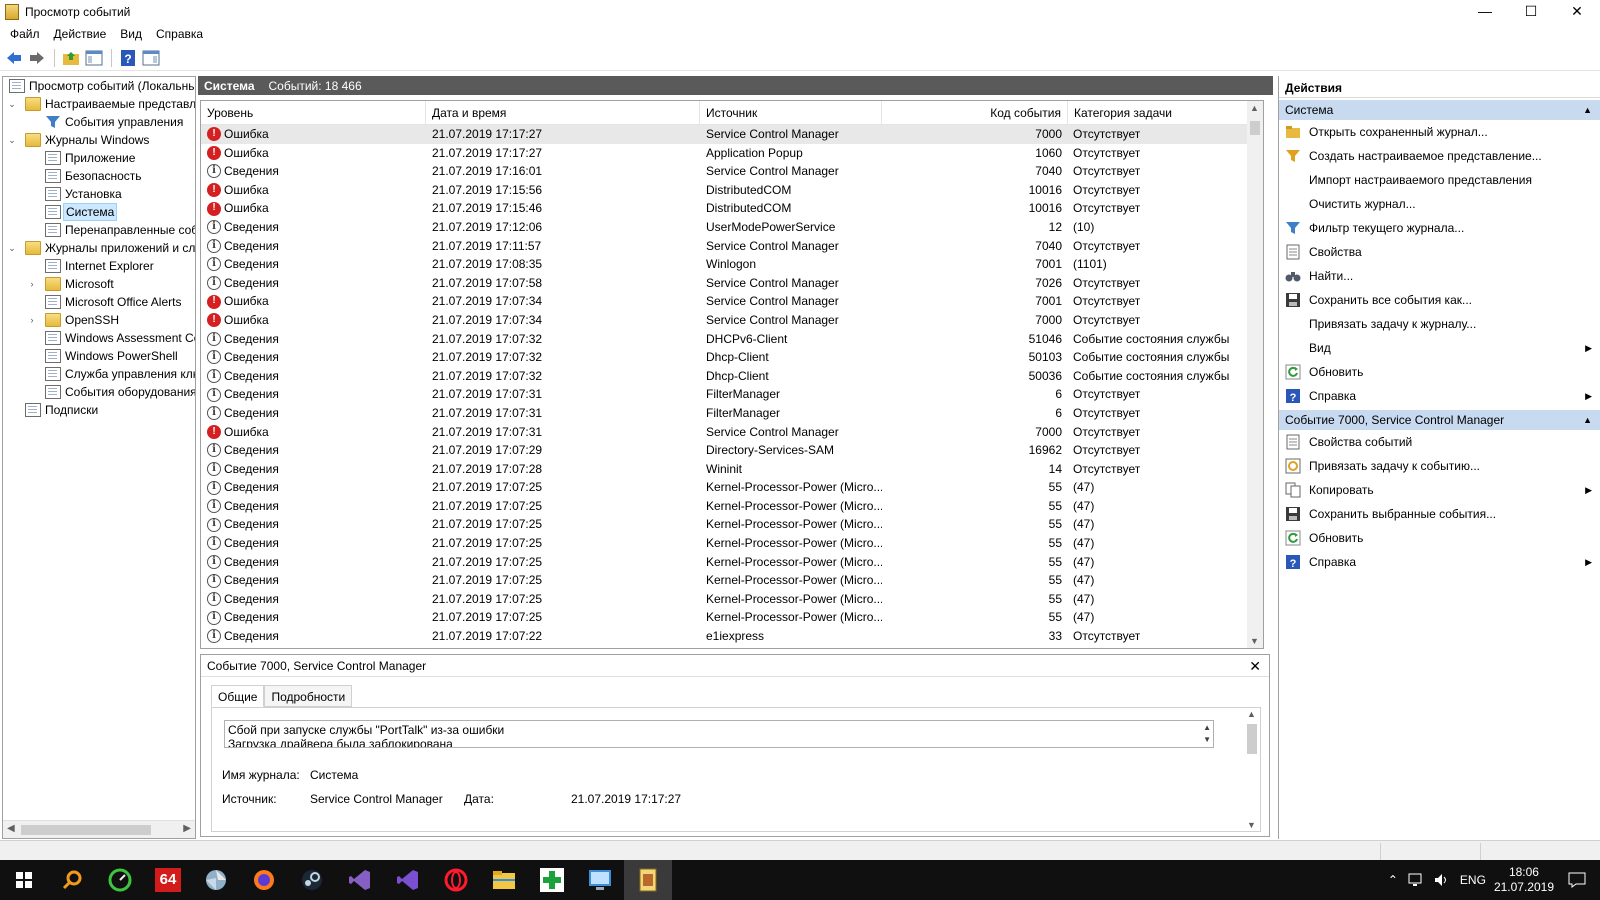  What do you see at coordinates (504, 880) in the screenshot?
I see `taskbar-file-explorer` at bounding box center [504, 880].